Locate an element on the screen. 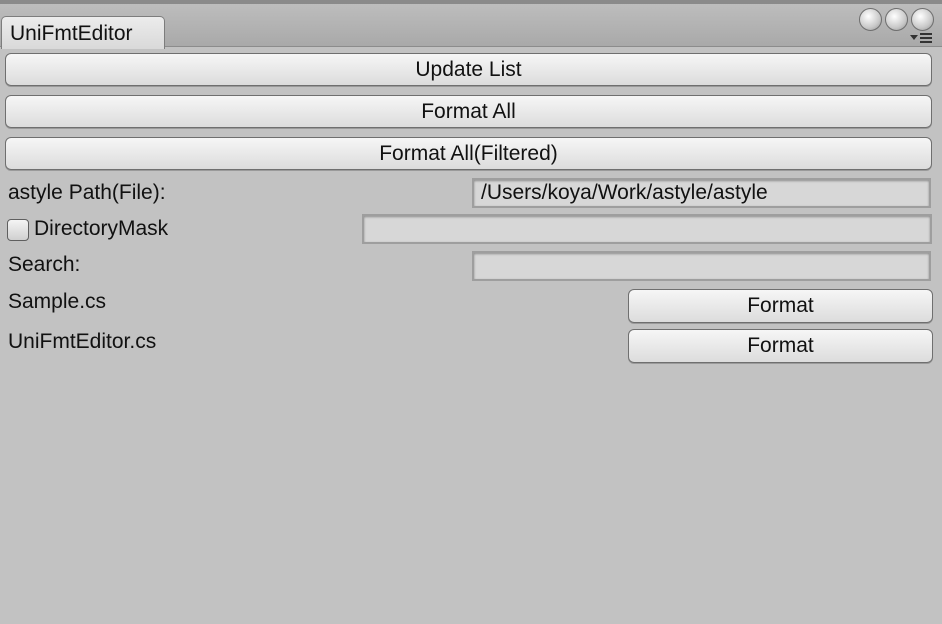  astyle-path-field: /Users/koya/Work/astyle/astyle is located at coordinates (701, 193).